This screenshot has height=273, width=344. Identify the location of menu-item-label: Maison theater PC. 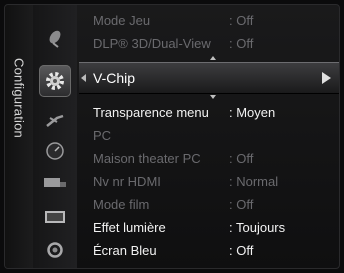
(147, 158).